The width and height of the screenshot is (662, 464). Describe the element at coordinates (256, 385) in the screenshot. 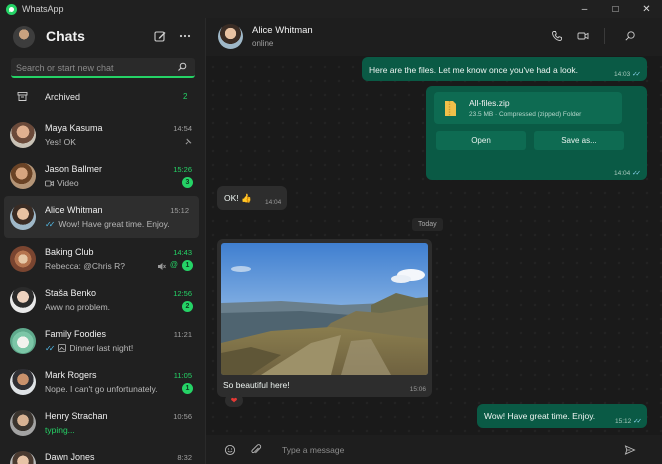

I see `photo-caption: So beautiful here!` at that location.